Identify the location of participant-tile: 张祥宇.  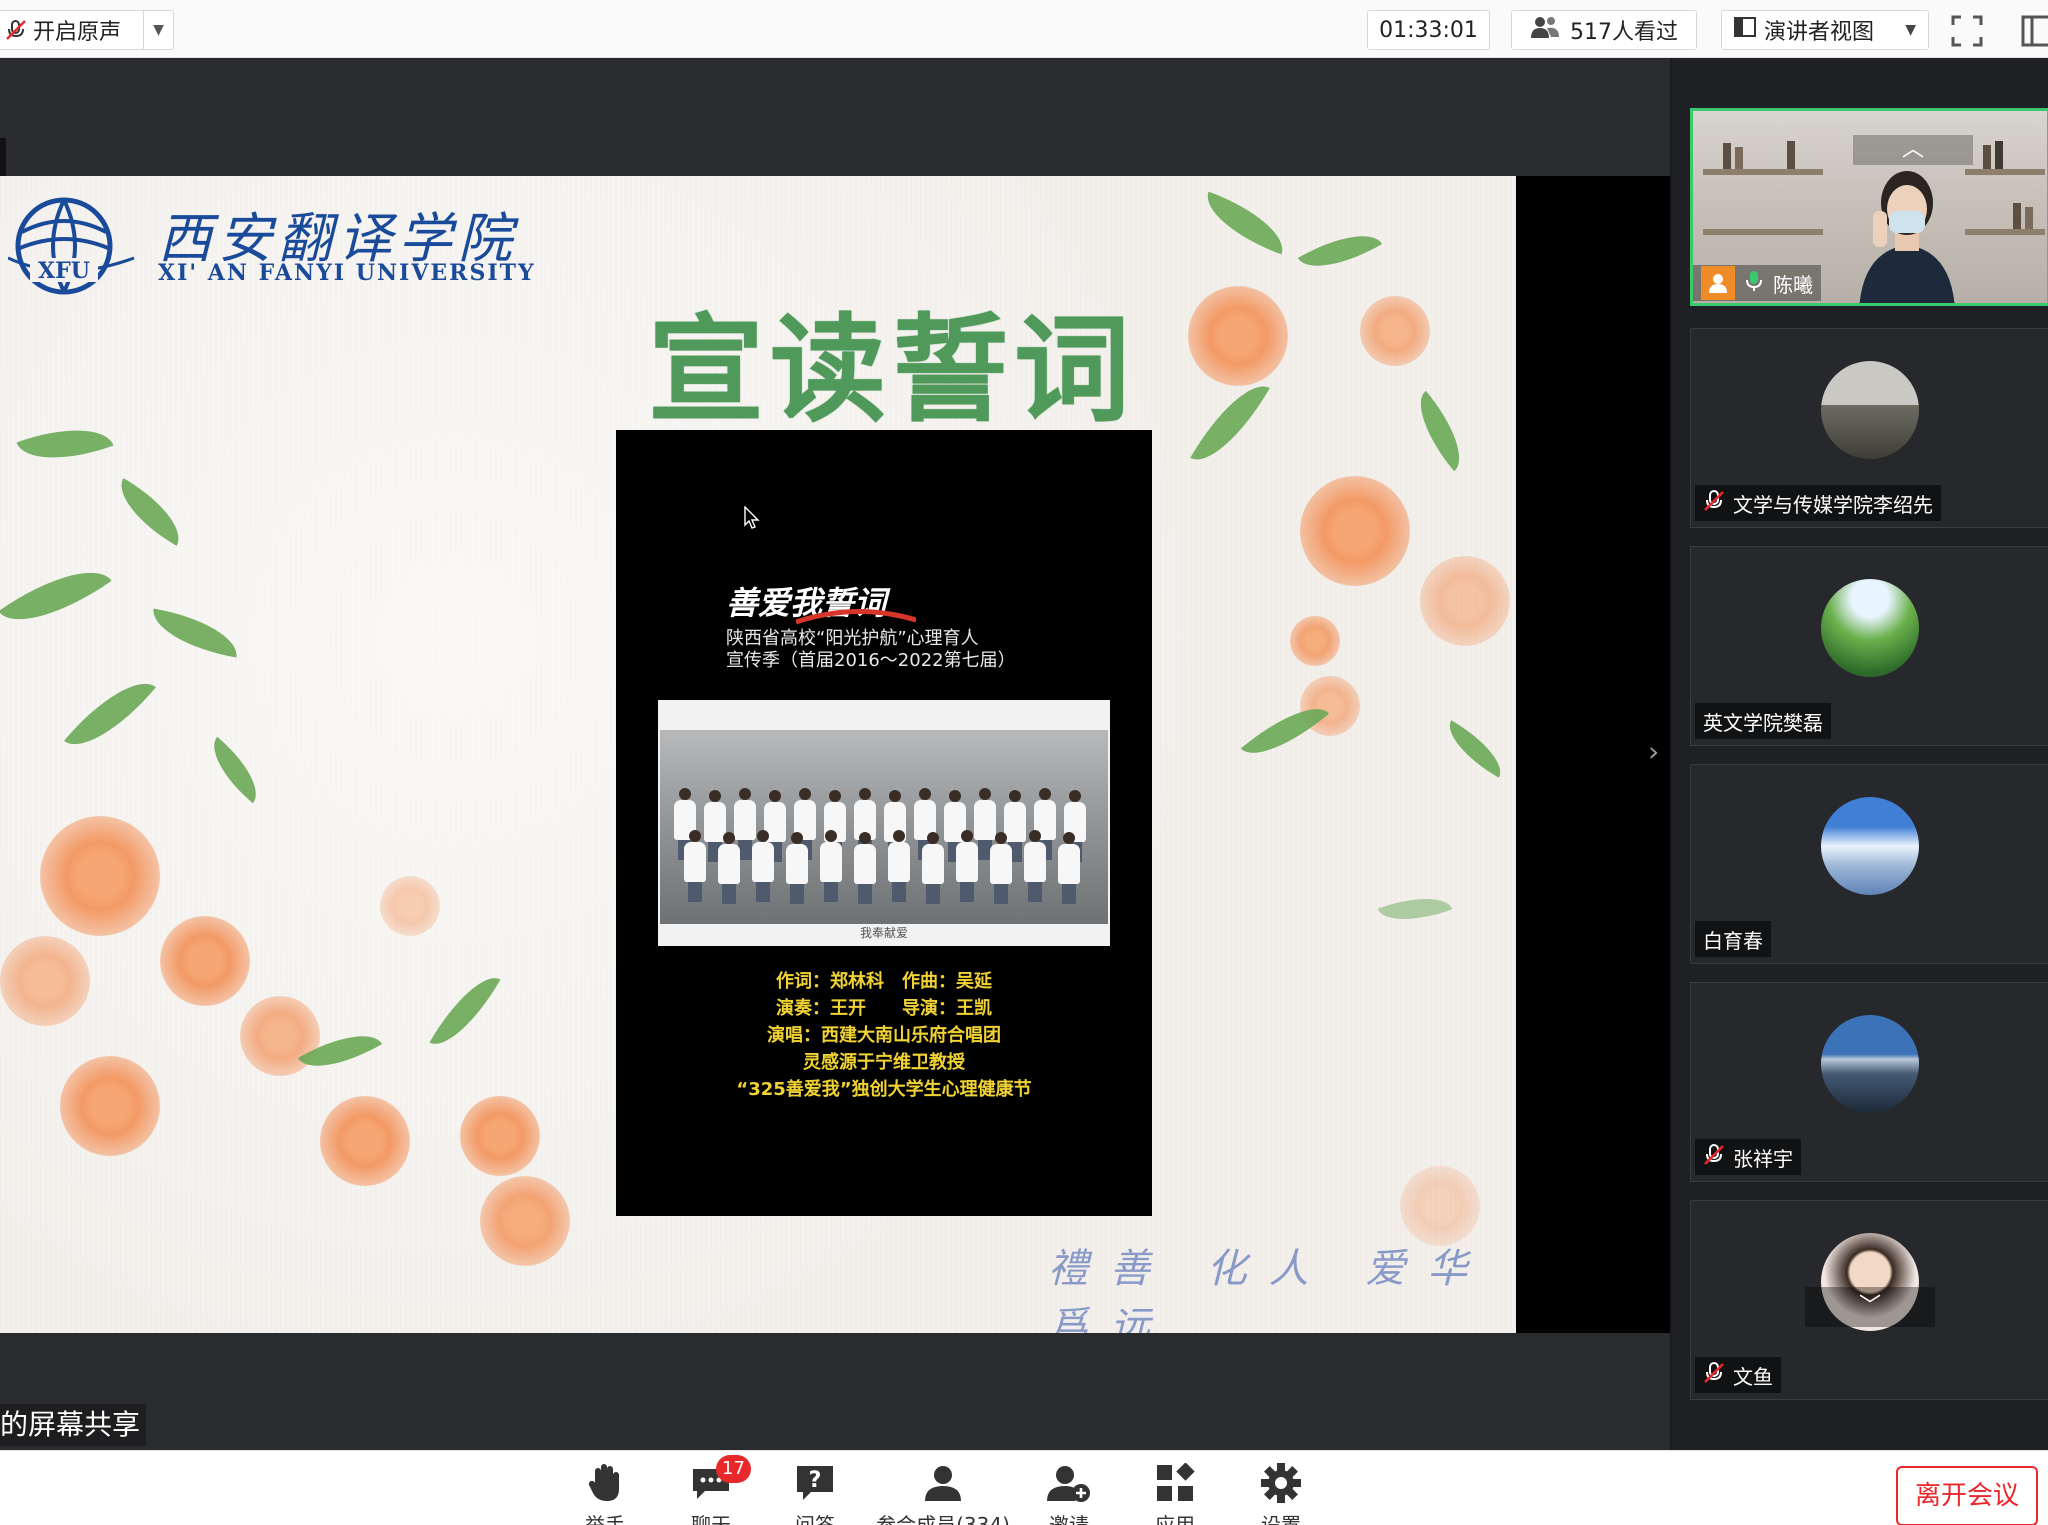
(1869, 1082).